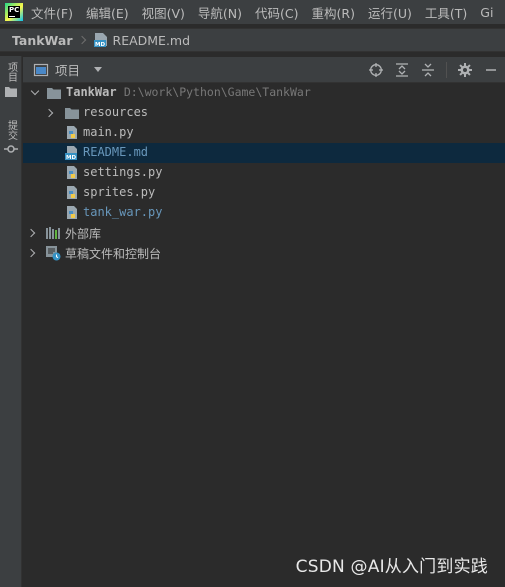  Describe the element at coordinates (264, 113) in the screenshot. I see `tree-item-resources: resources` at that location.